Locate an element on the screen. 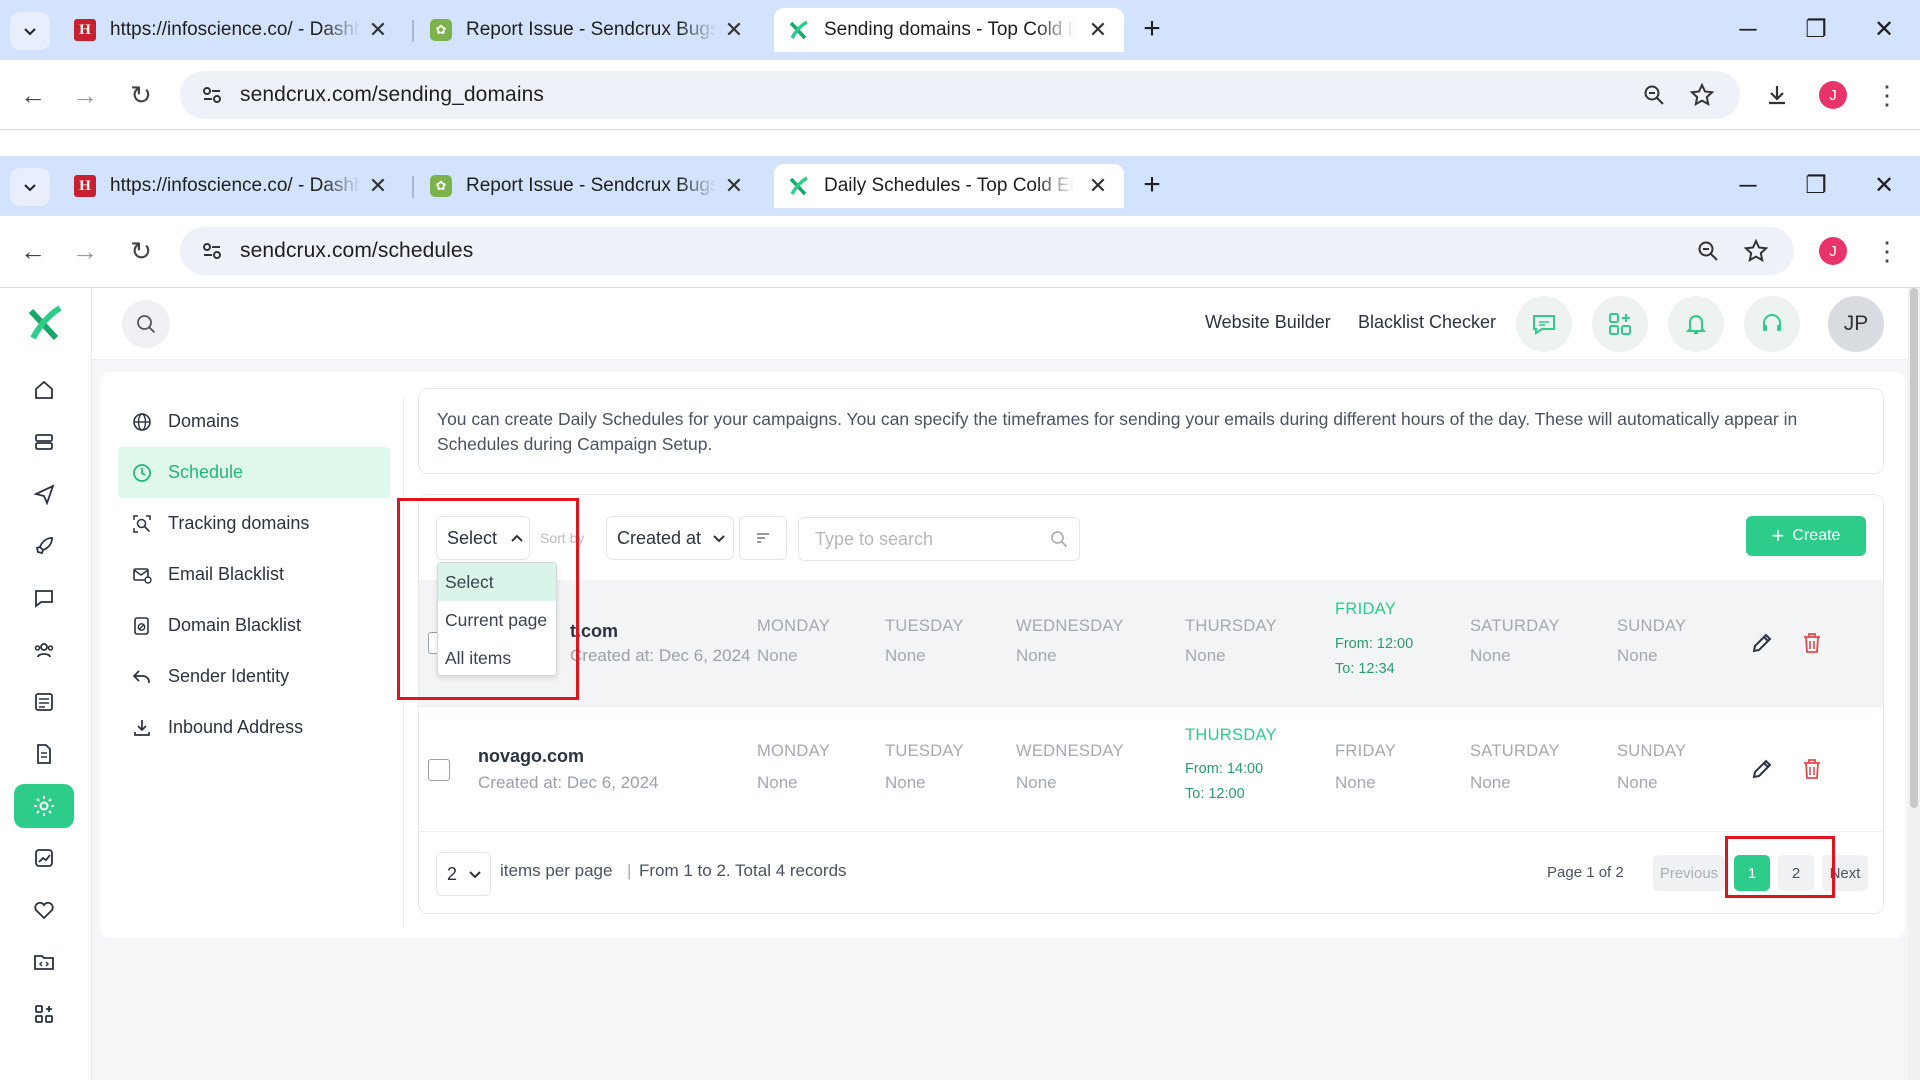  page-scrollbar is located at coordinates (1914, 684).